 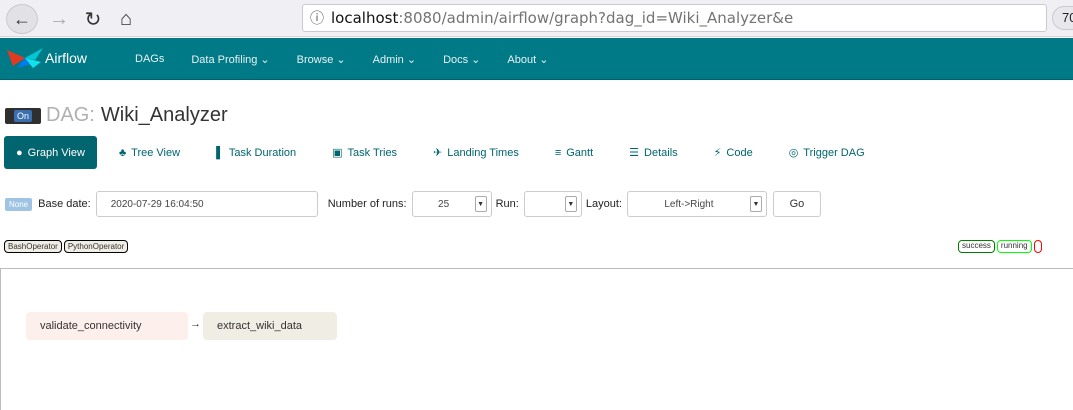 What do you see at coordinates (206, 204) in the screenshot?
I see `base-date-input: 2020-07-29 16:04:50` at bounding box center [206, 204].